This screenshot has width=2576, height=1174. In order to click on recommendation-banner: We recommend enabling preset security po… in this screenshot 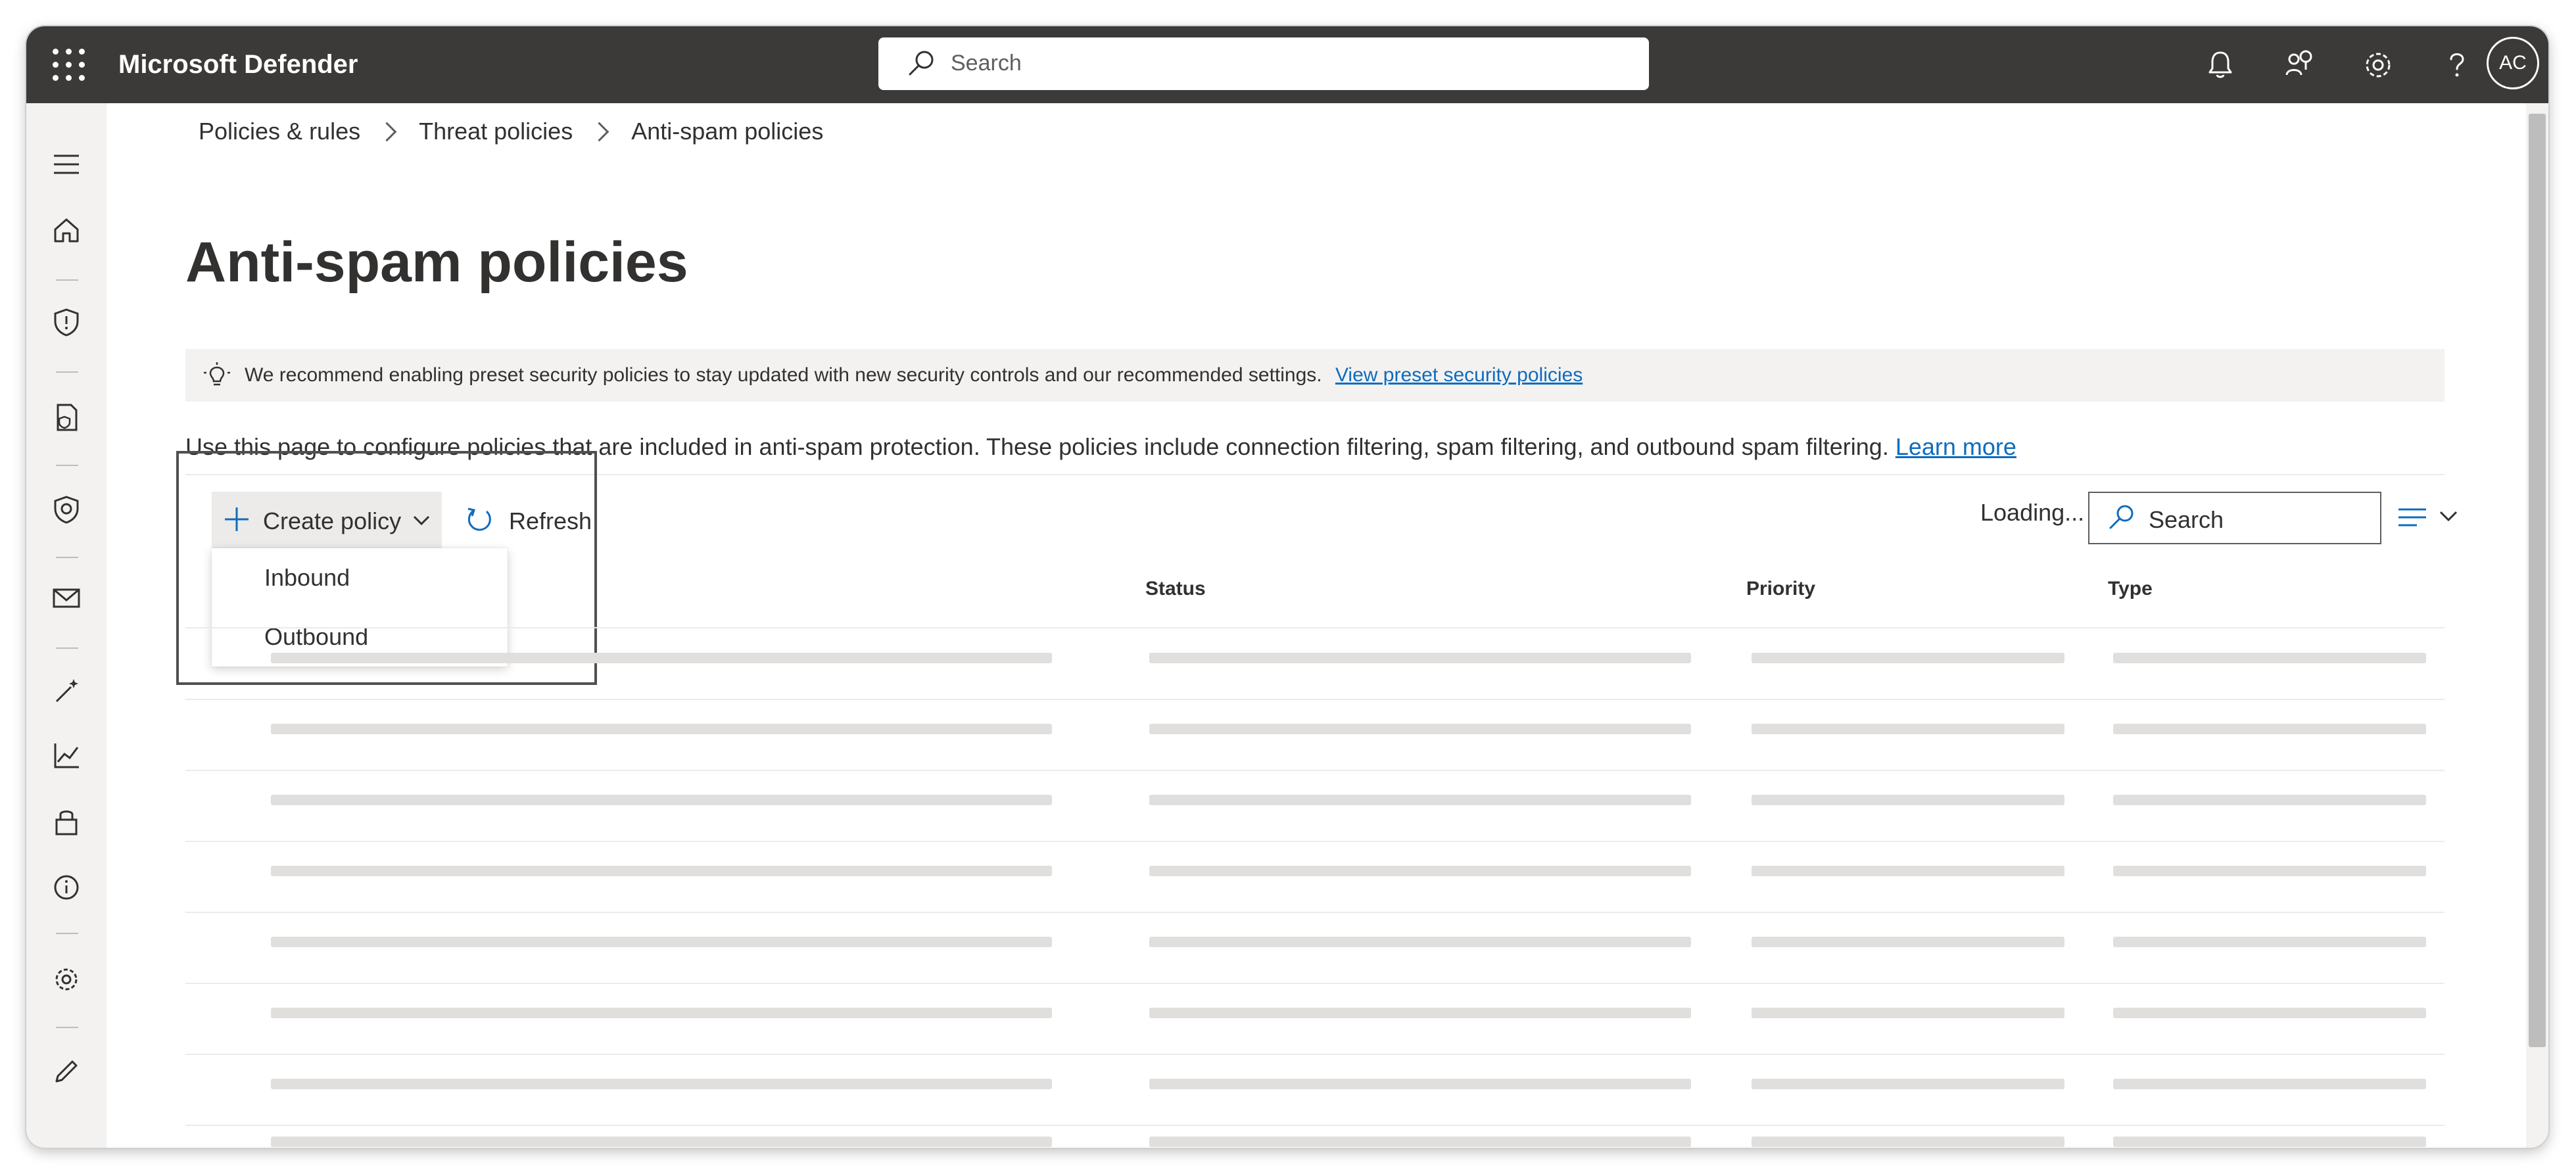, I will do `click(1315, 375)`.